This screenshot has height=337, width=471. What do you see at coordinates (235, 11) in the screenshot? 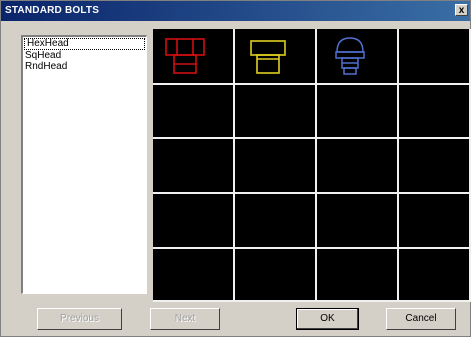
I see `title-bar: STANDARD BOLTS x` at bounding box center [235, 11].